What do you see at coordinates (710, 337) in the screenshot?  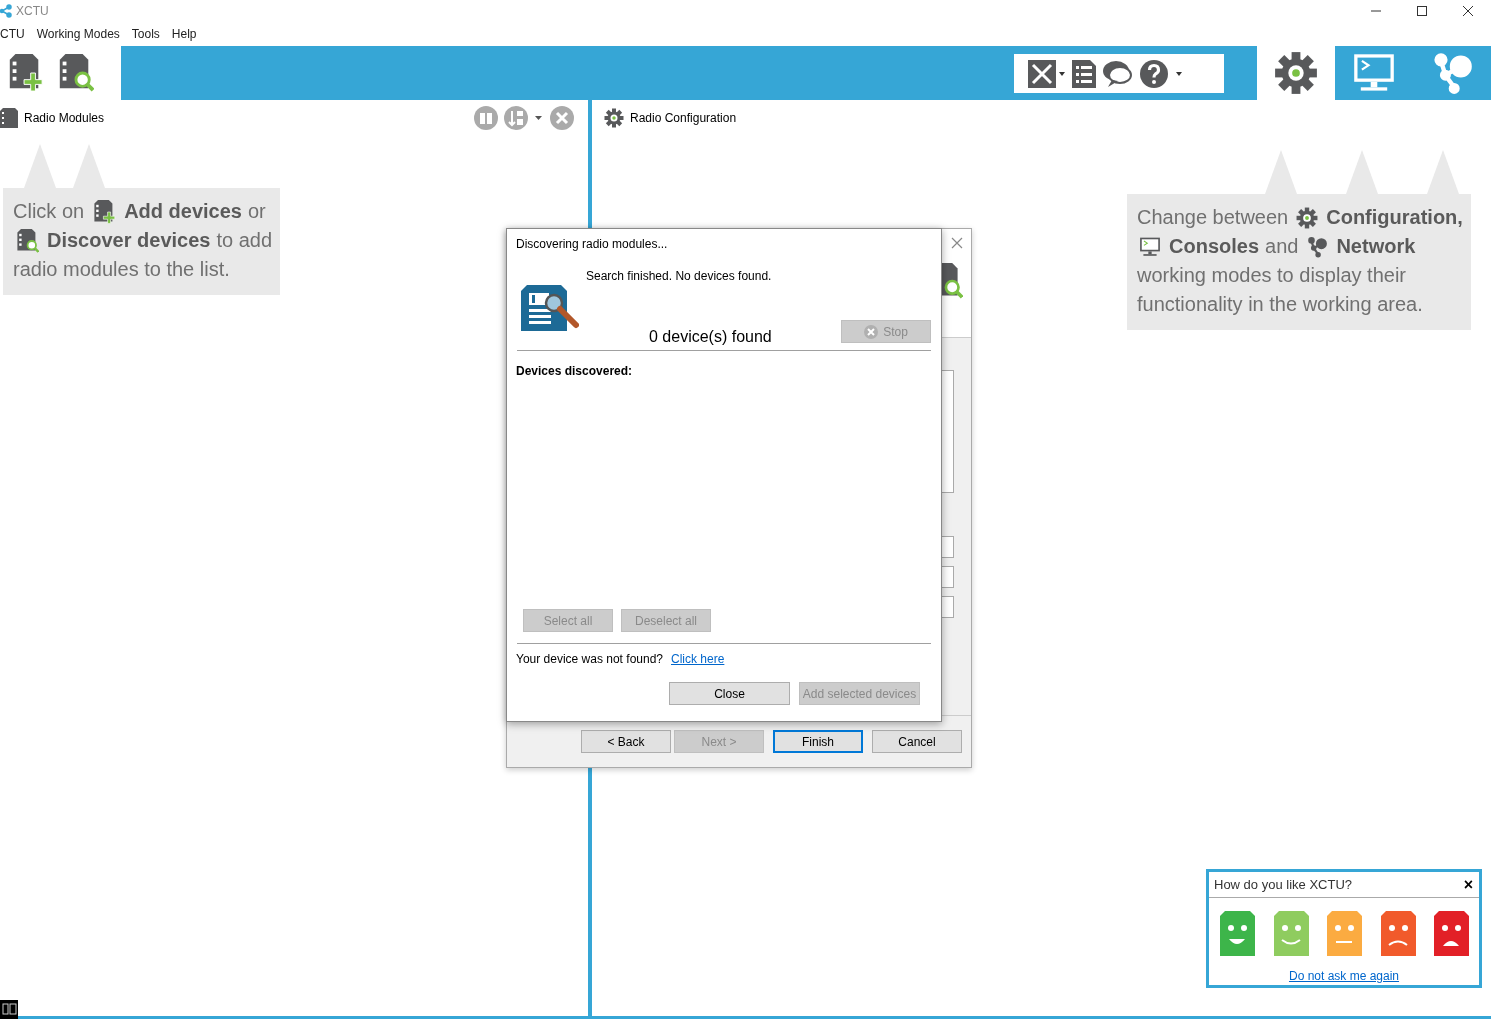 I see `device-count: 0 device(s) found` at bounding box center [710, 337].